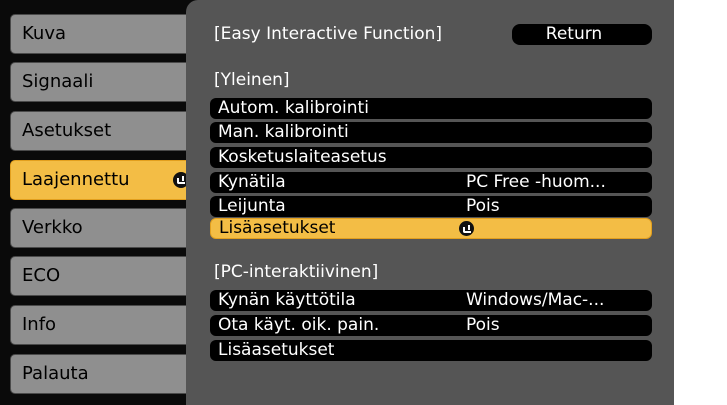 This screenshot has height=405, width=727. I want to click on menu-item-kuva: Kuva, so click(105, 34).